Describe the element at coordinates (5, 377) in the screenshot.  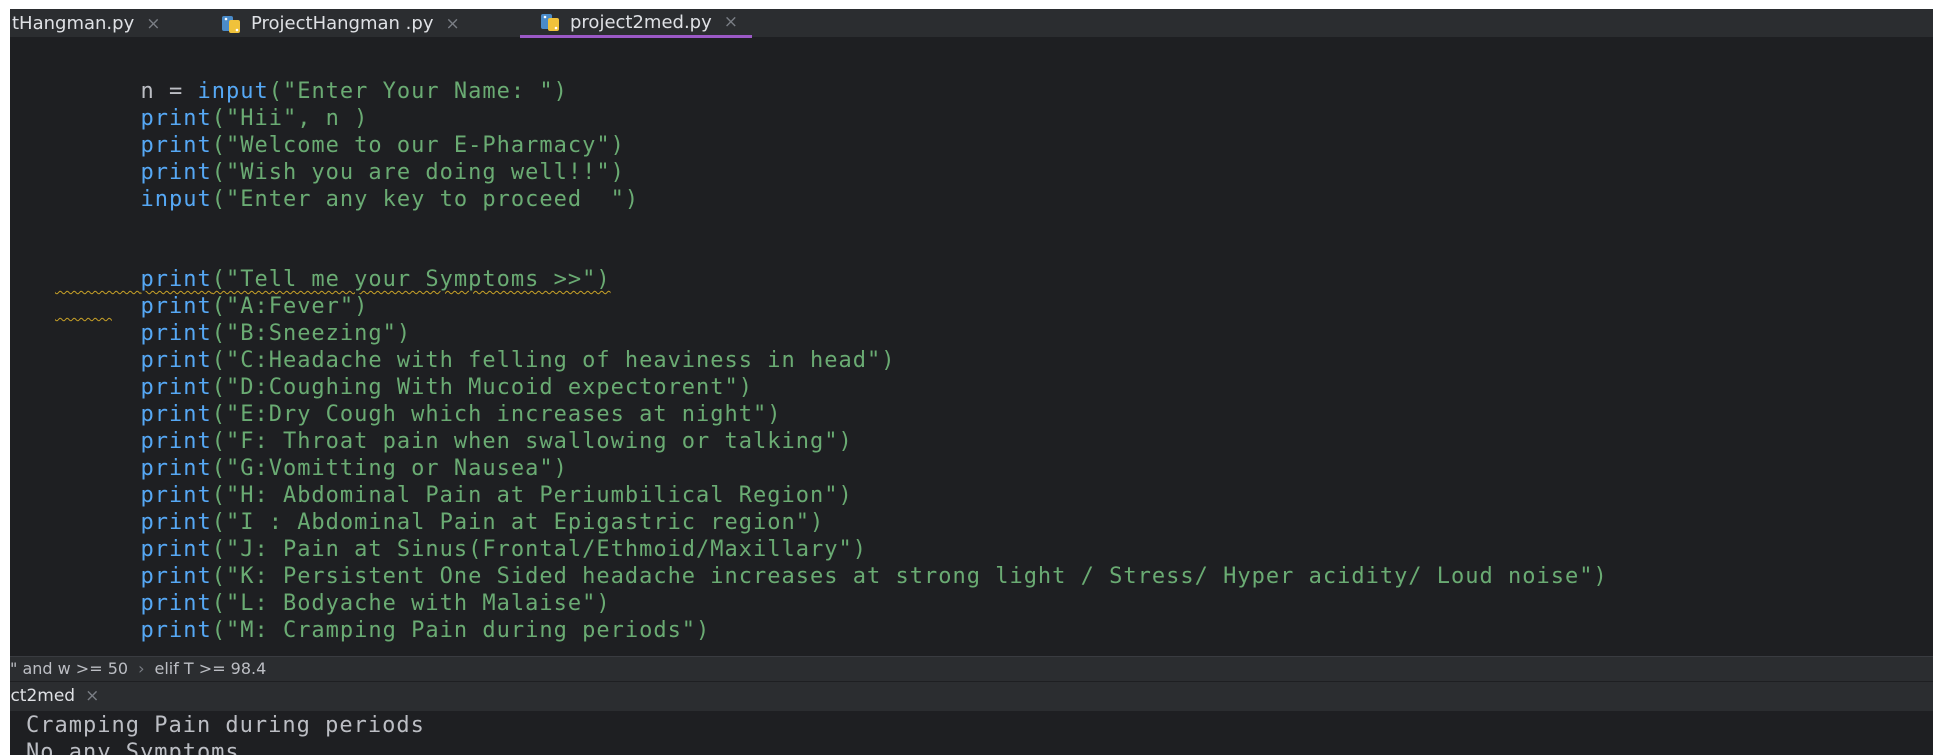
I see `window-left-edge` at that location.